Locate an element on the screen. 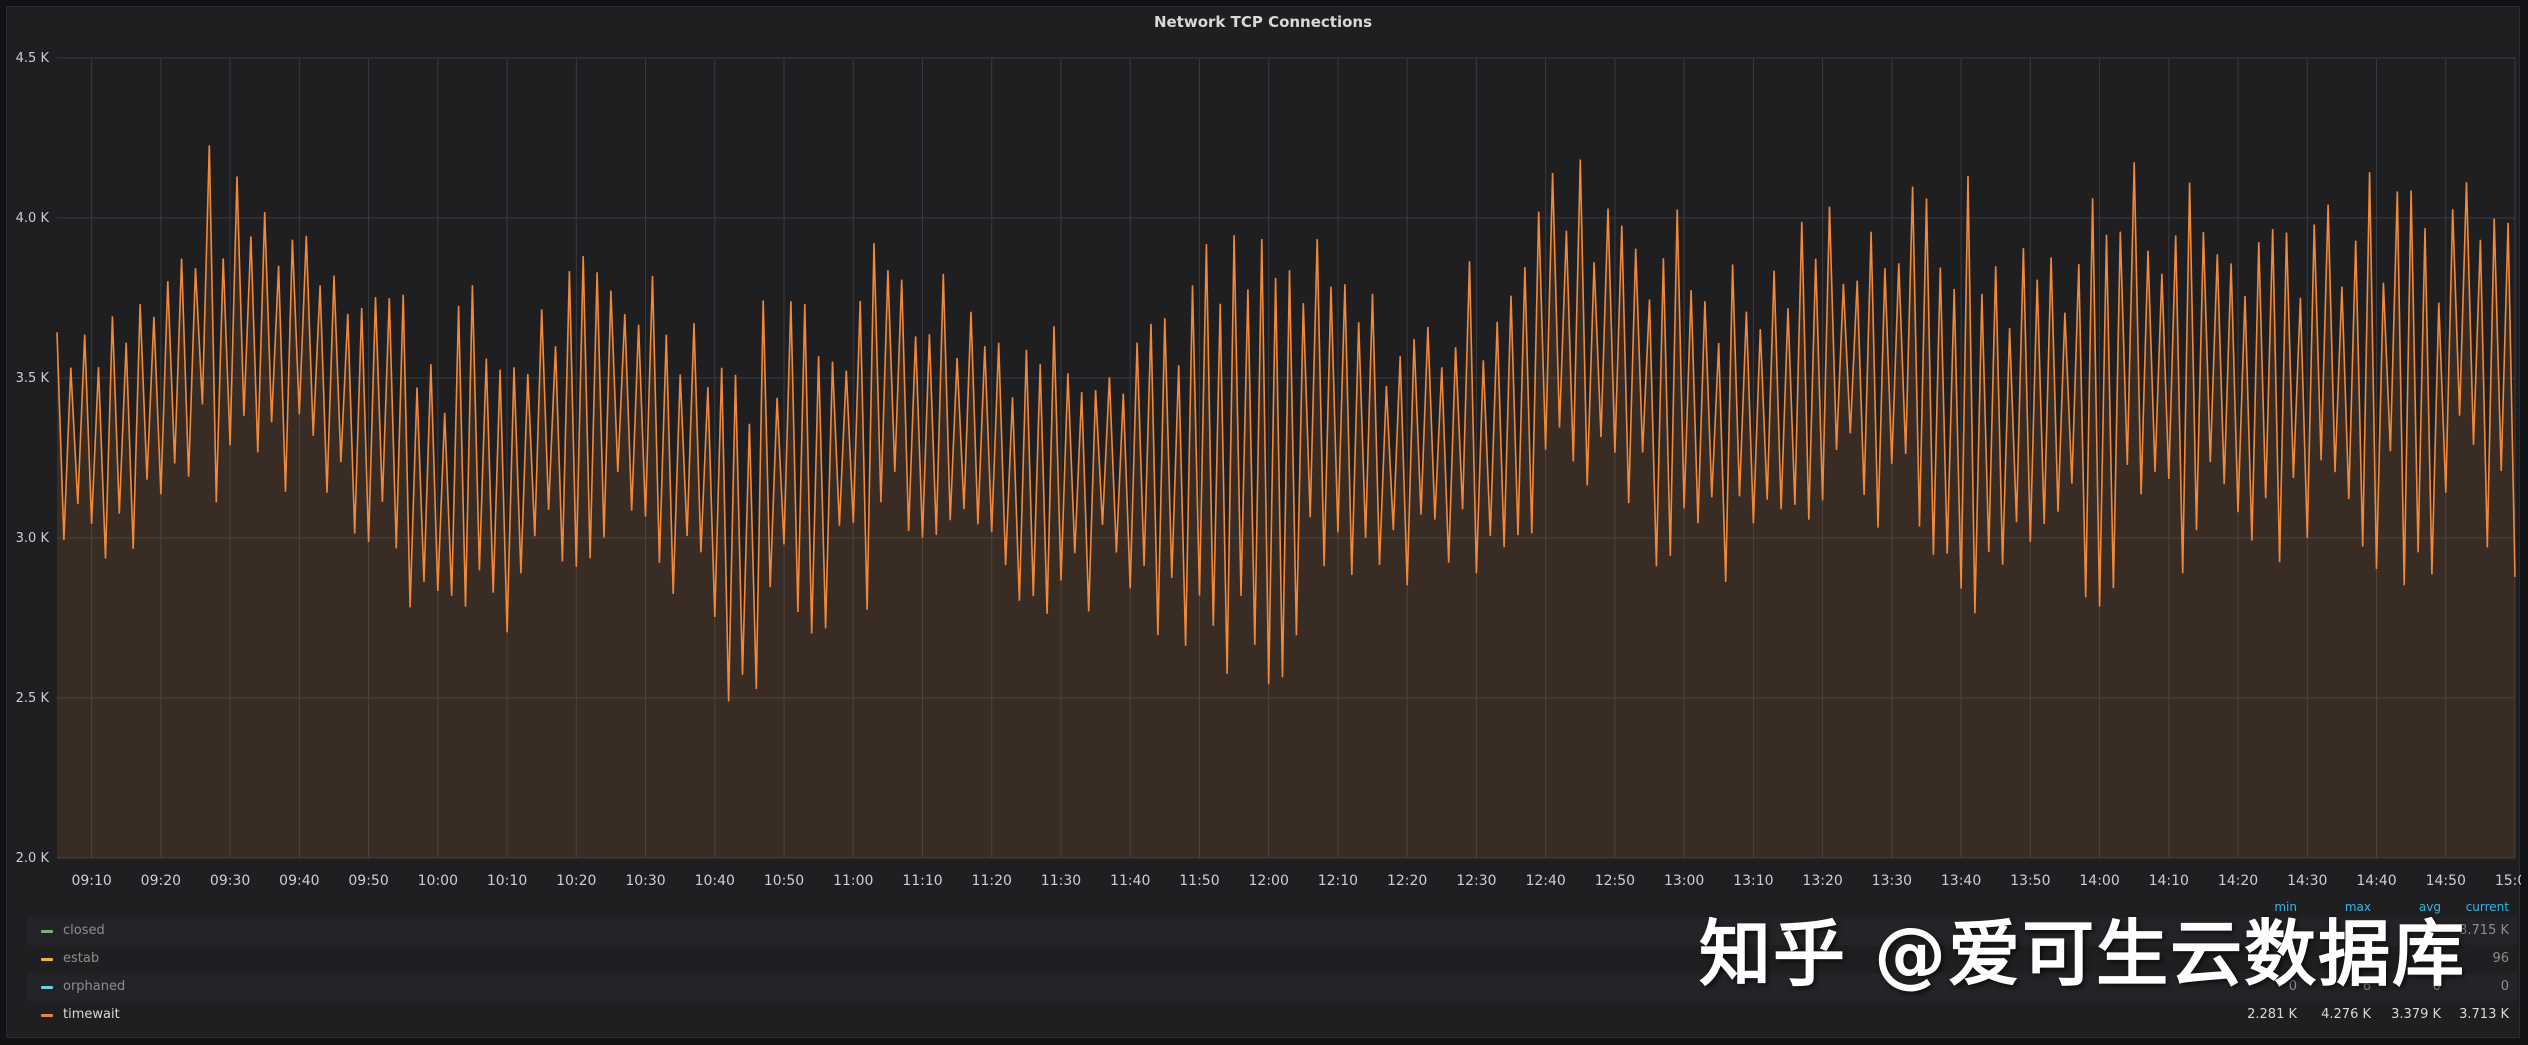  legend-label: estab is located at coordinates (81, 958).